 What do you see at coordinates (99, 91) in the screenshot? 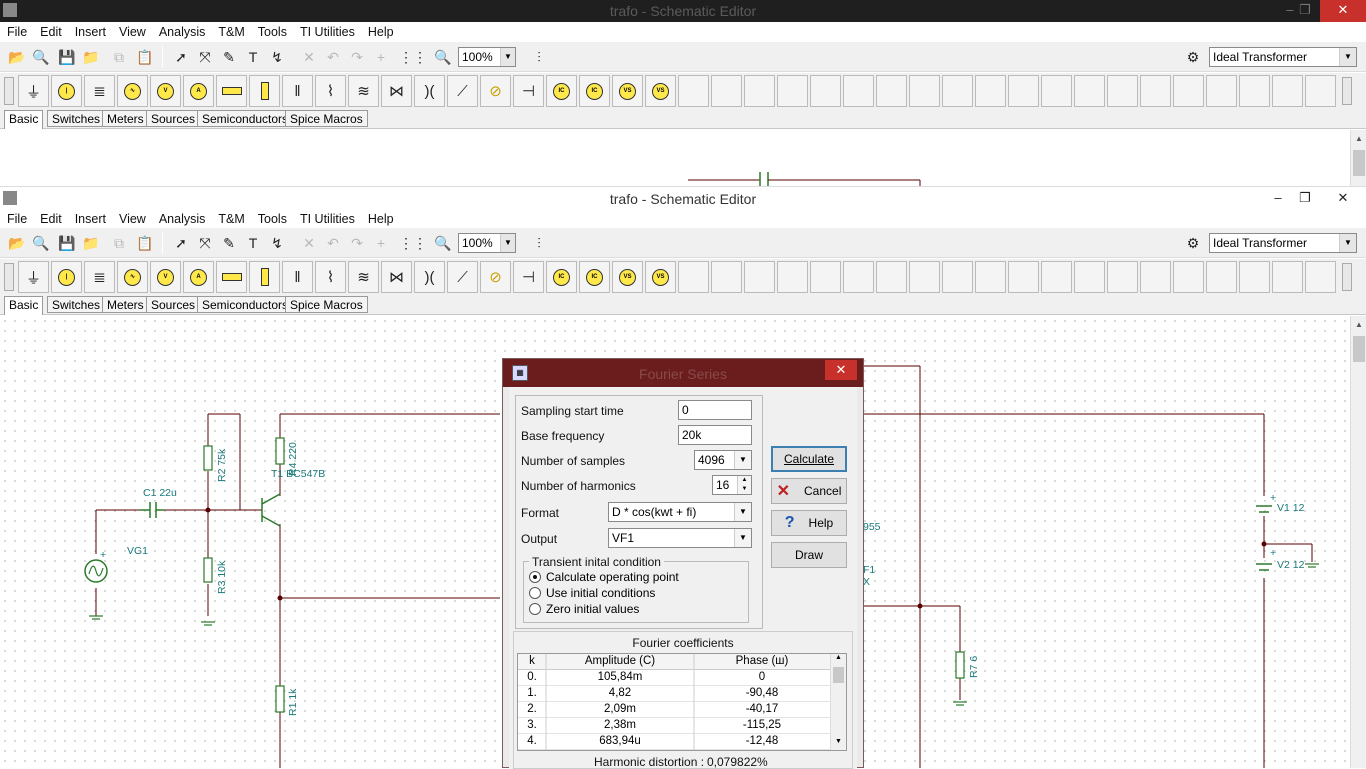
I see `multi-ground-part-icon: ≣` at bounding box center [99, 91].